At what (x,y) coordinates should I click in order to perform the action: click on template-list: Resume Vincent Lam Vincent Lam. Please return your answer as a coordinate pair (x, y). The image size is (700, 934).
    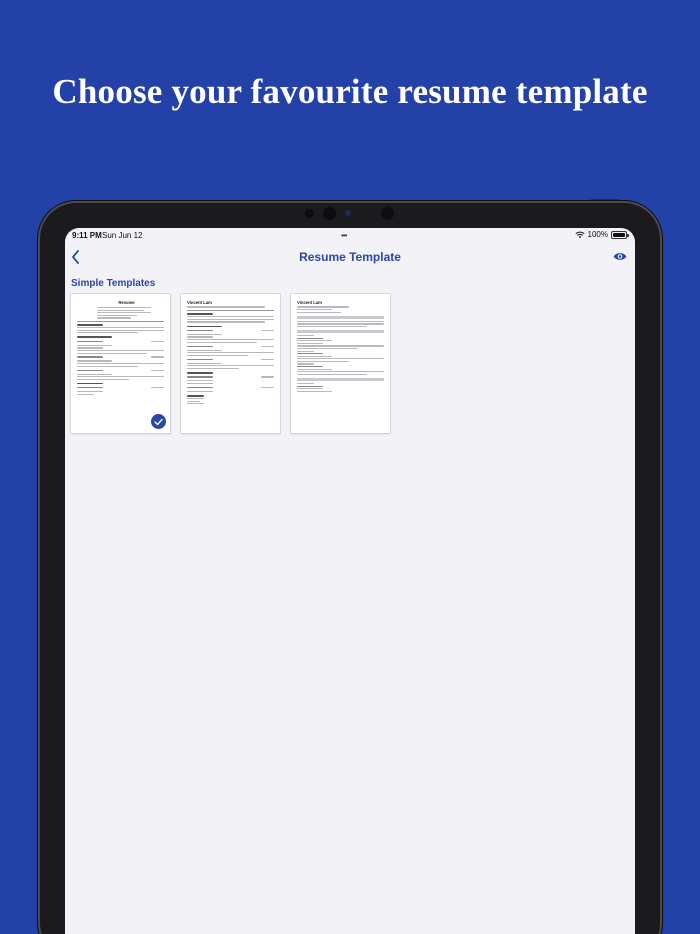
    Looking at the image, I should click on (230, 363).